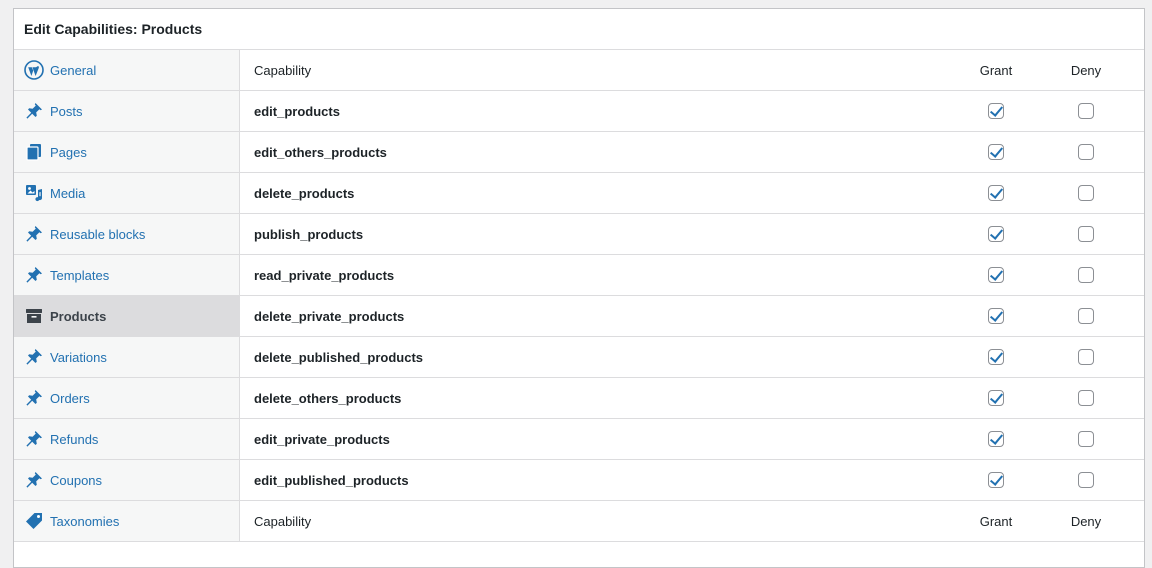 The width and height of the screenshot is (1152, 568). Describe the element at coordinates (73, 70) in the screenshot. I see `sidebar-item-label: General` at that location.